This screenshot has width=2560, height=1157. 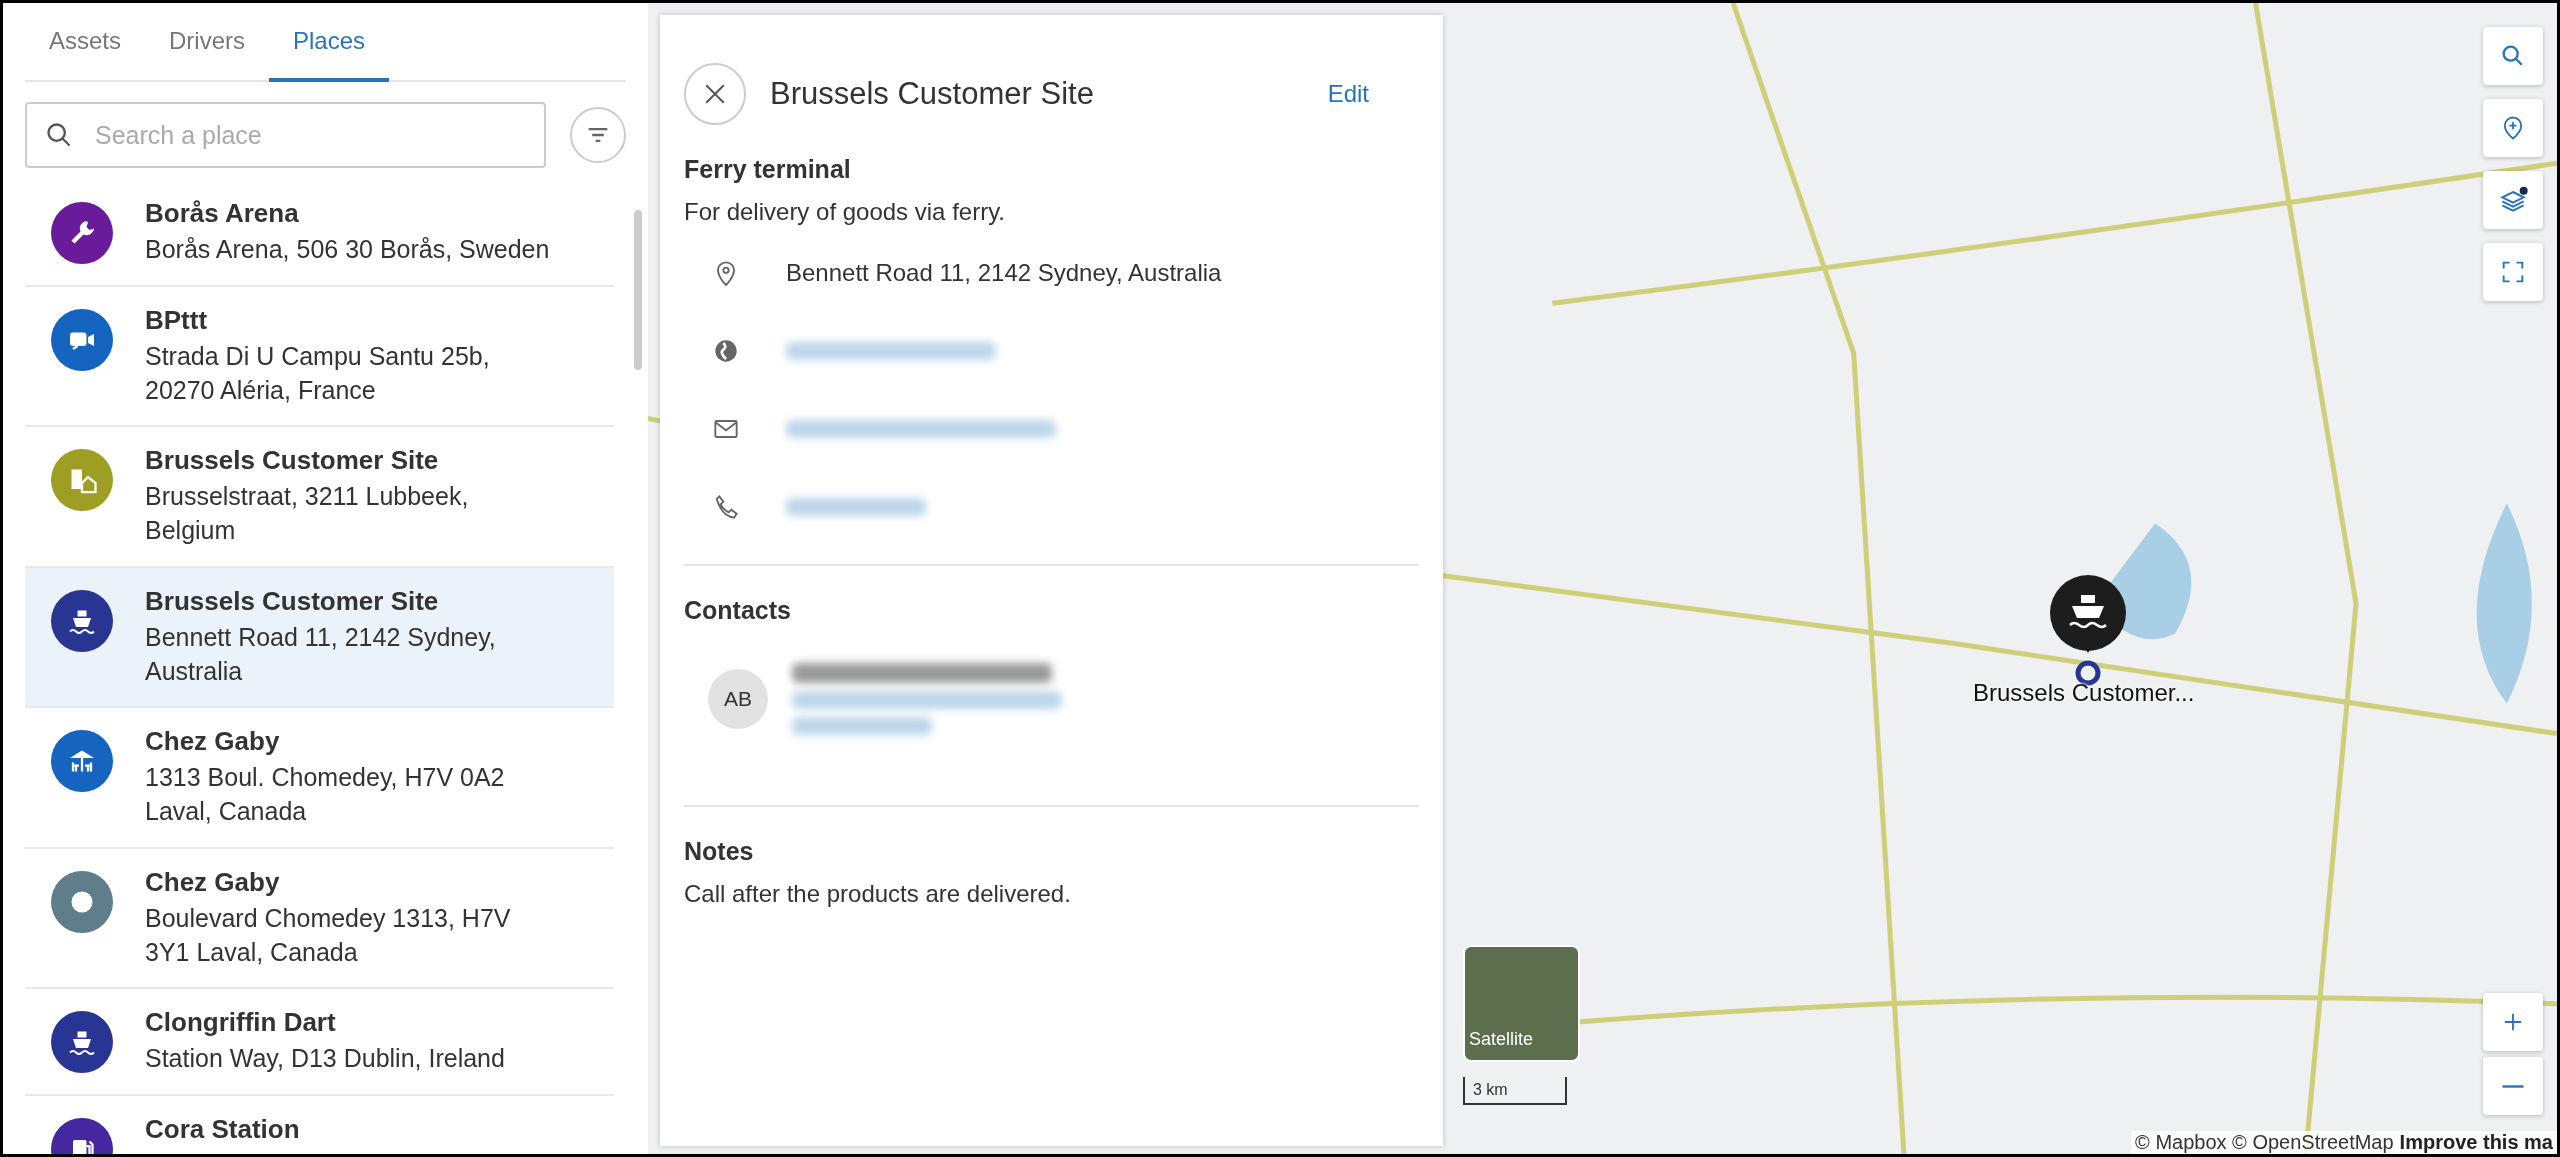 I want to click on place-item: Chez Gaby 1313 Boul. Chomedey, H7V 0A2 Laval, Canada, so click(x=319, y=778).